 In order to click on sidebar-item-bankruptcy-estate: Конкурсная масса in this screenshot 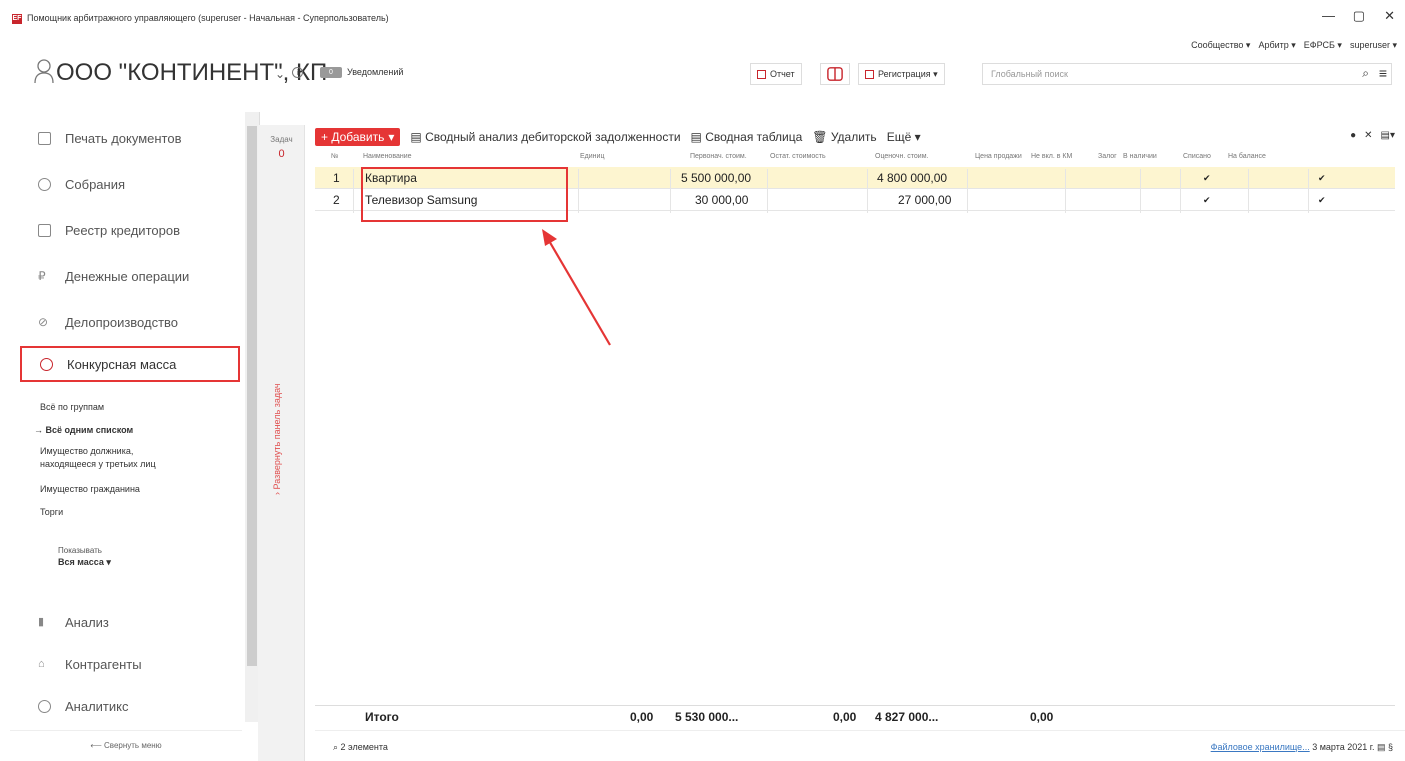, I will do `click(130, 364)`.